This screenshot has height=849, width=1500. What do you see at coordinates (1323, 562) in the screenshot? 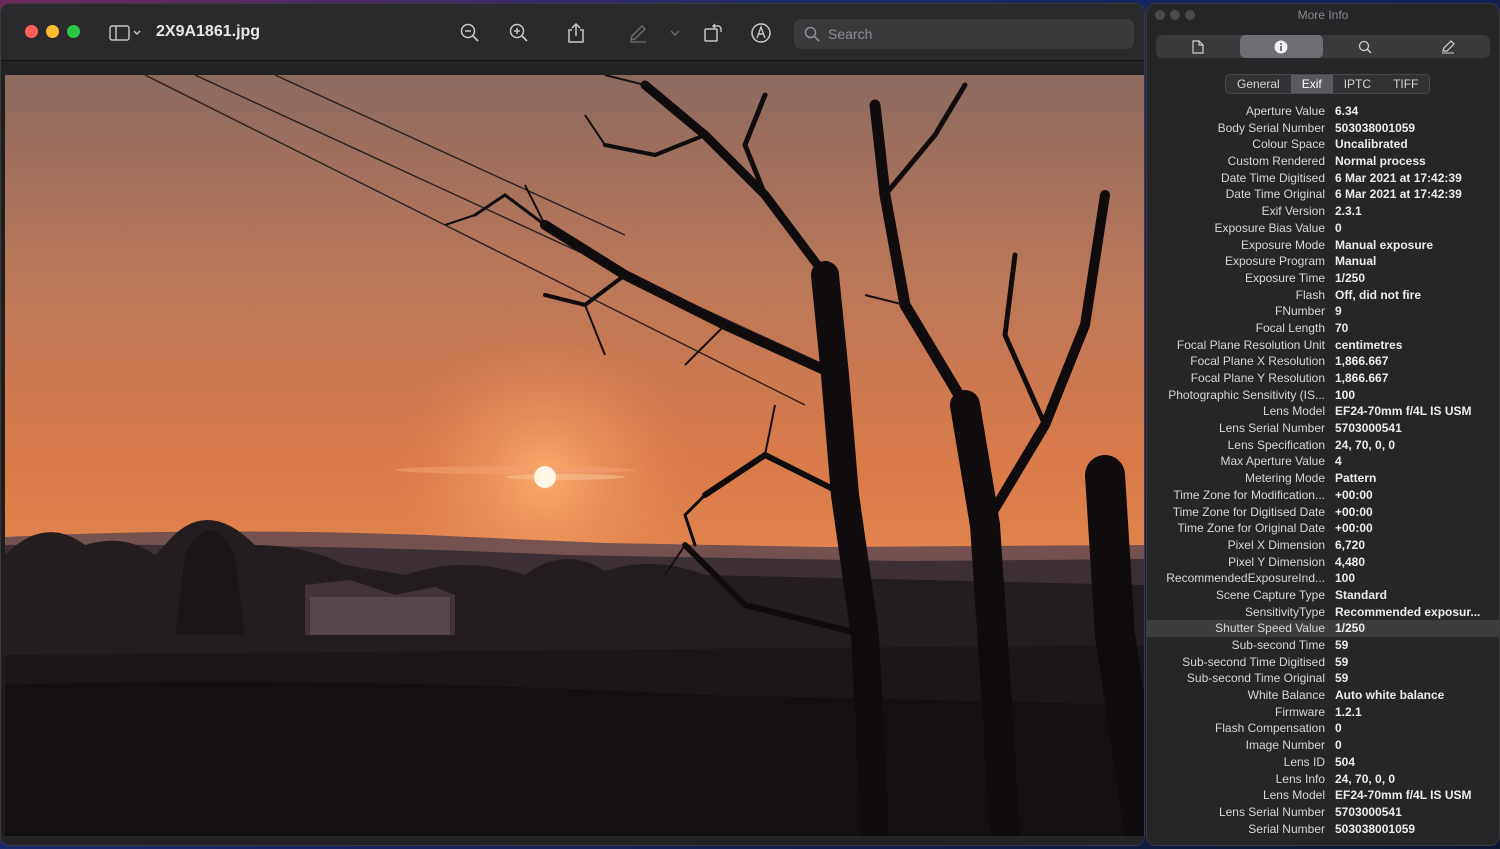
I see `exif-row: Pixel Y Dimension 4,480` at bounding box center [1323, 562].